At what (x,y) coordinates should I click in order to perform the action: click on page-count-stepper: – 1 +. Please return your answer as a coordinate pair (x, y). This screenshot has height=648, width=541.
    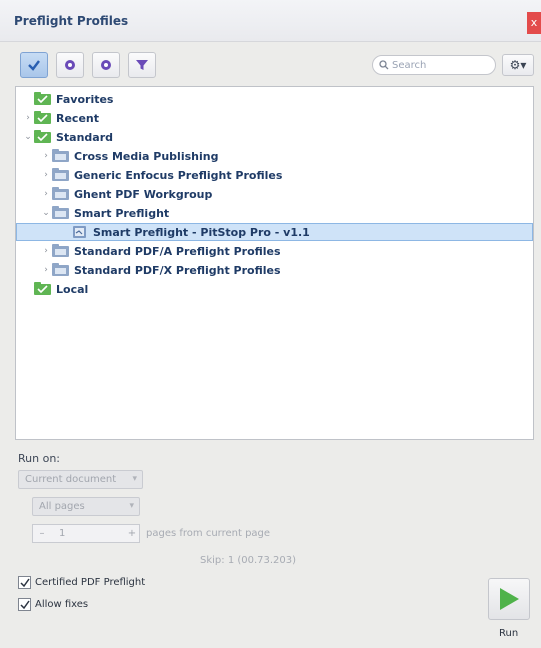
    Looking at the image, I should click on (86, 533).